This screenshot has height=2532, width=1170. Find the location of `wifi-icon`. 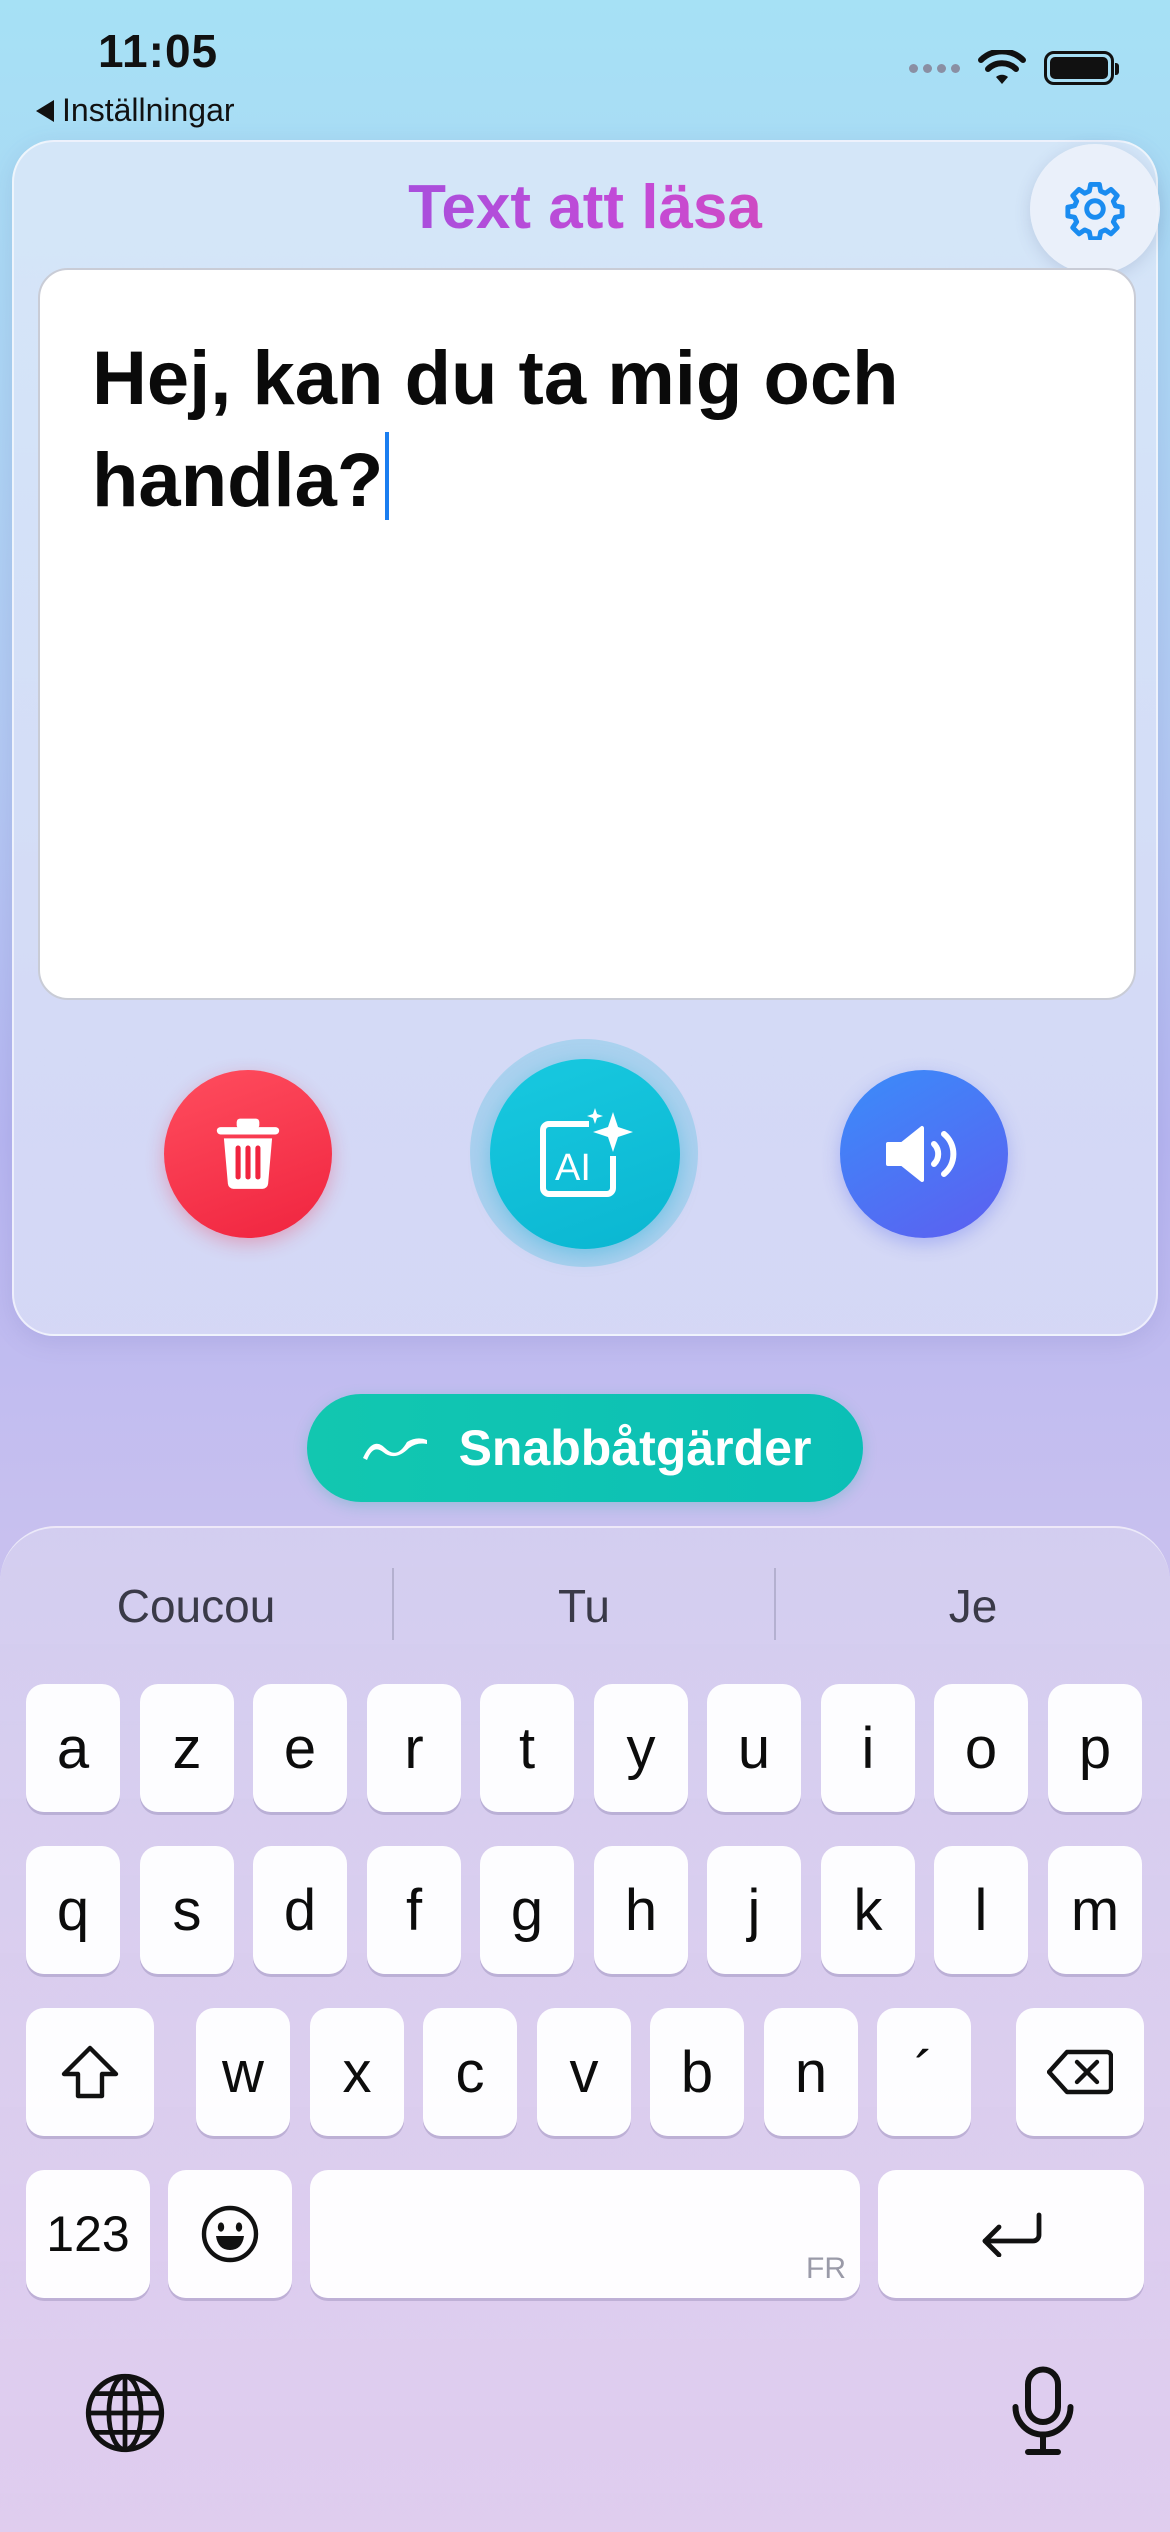

wifi-icon is located at coordinates (1002, 67).